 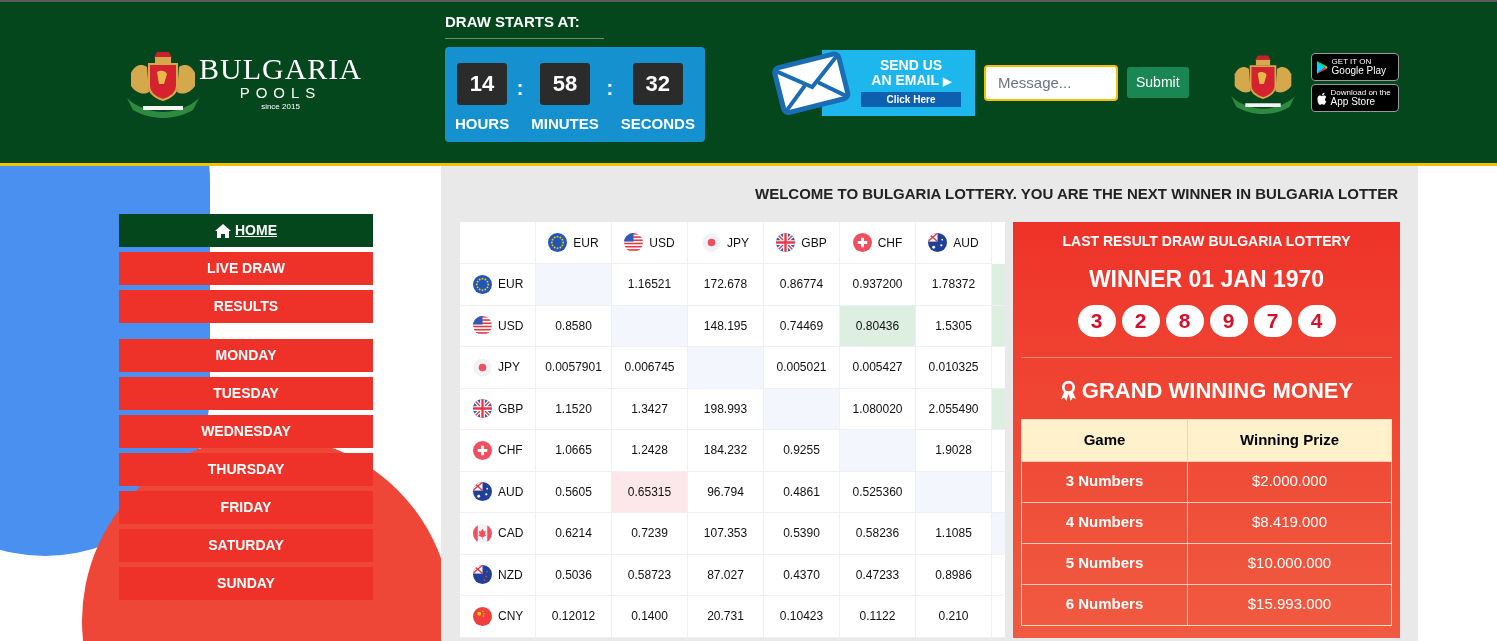 What do you see at coordinates (802, 326) in the screenshot?
I see `rate-cell: 0.74469` at bounding box center [802, 326].